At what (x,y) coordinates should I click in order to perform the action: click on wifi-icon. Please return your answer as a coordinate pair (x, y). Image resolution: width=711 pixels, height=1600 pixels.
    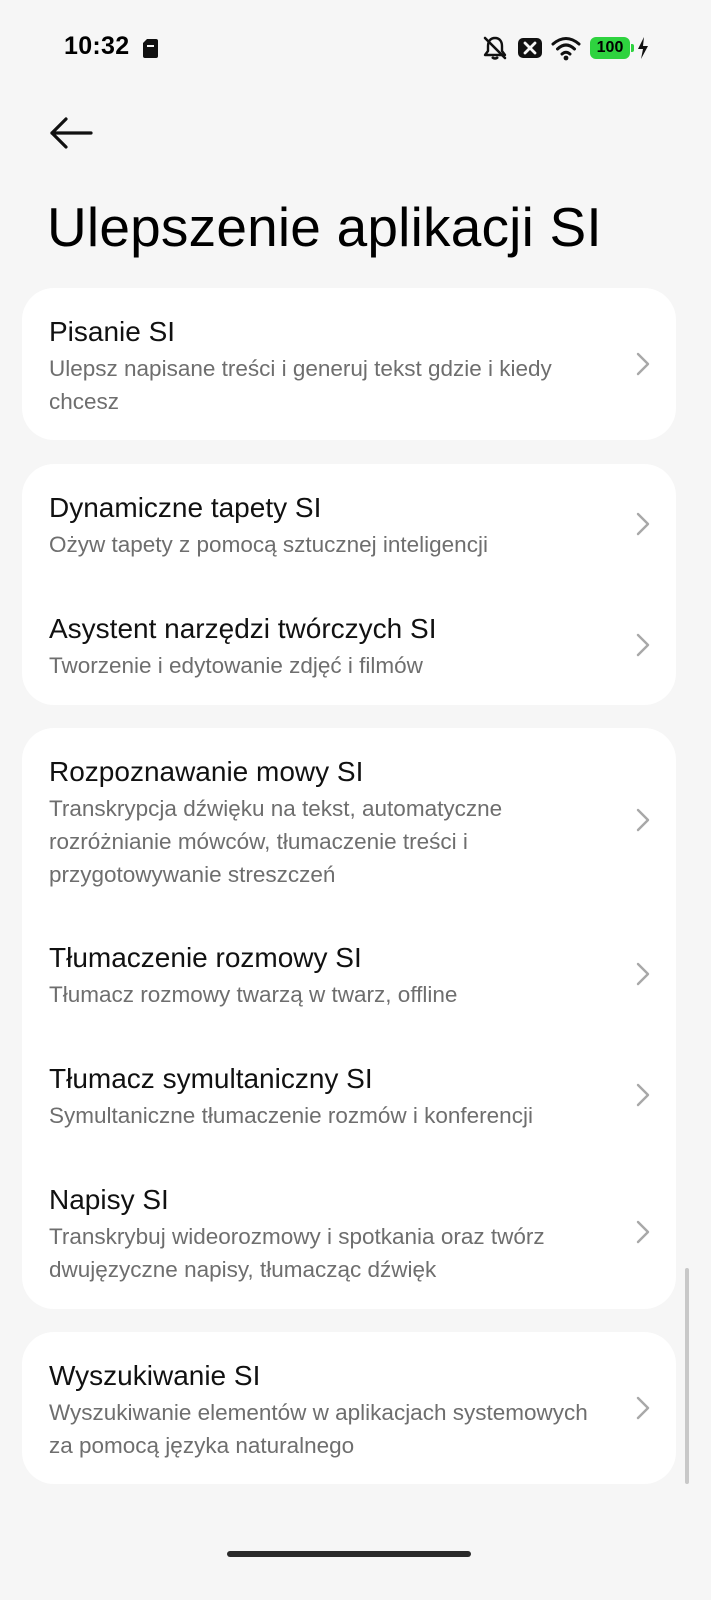
    Looking at the image, I should click on (566, 49).